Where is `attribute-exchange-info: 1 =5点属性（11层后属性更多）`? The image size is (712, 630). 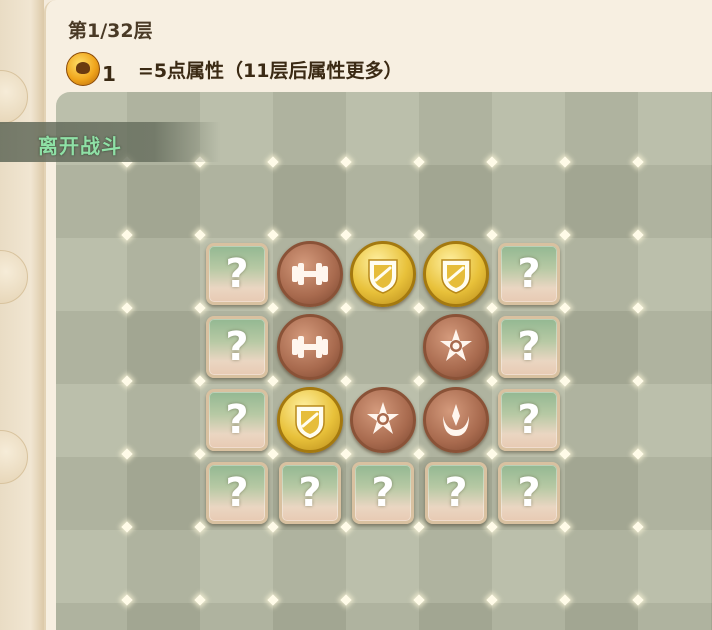
attribute-exchange-info: 1 =5点属性（11层后属性更多） is located at coordinates (234, 69).